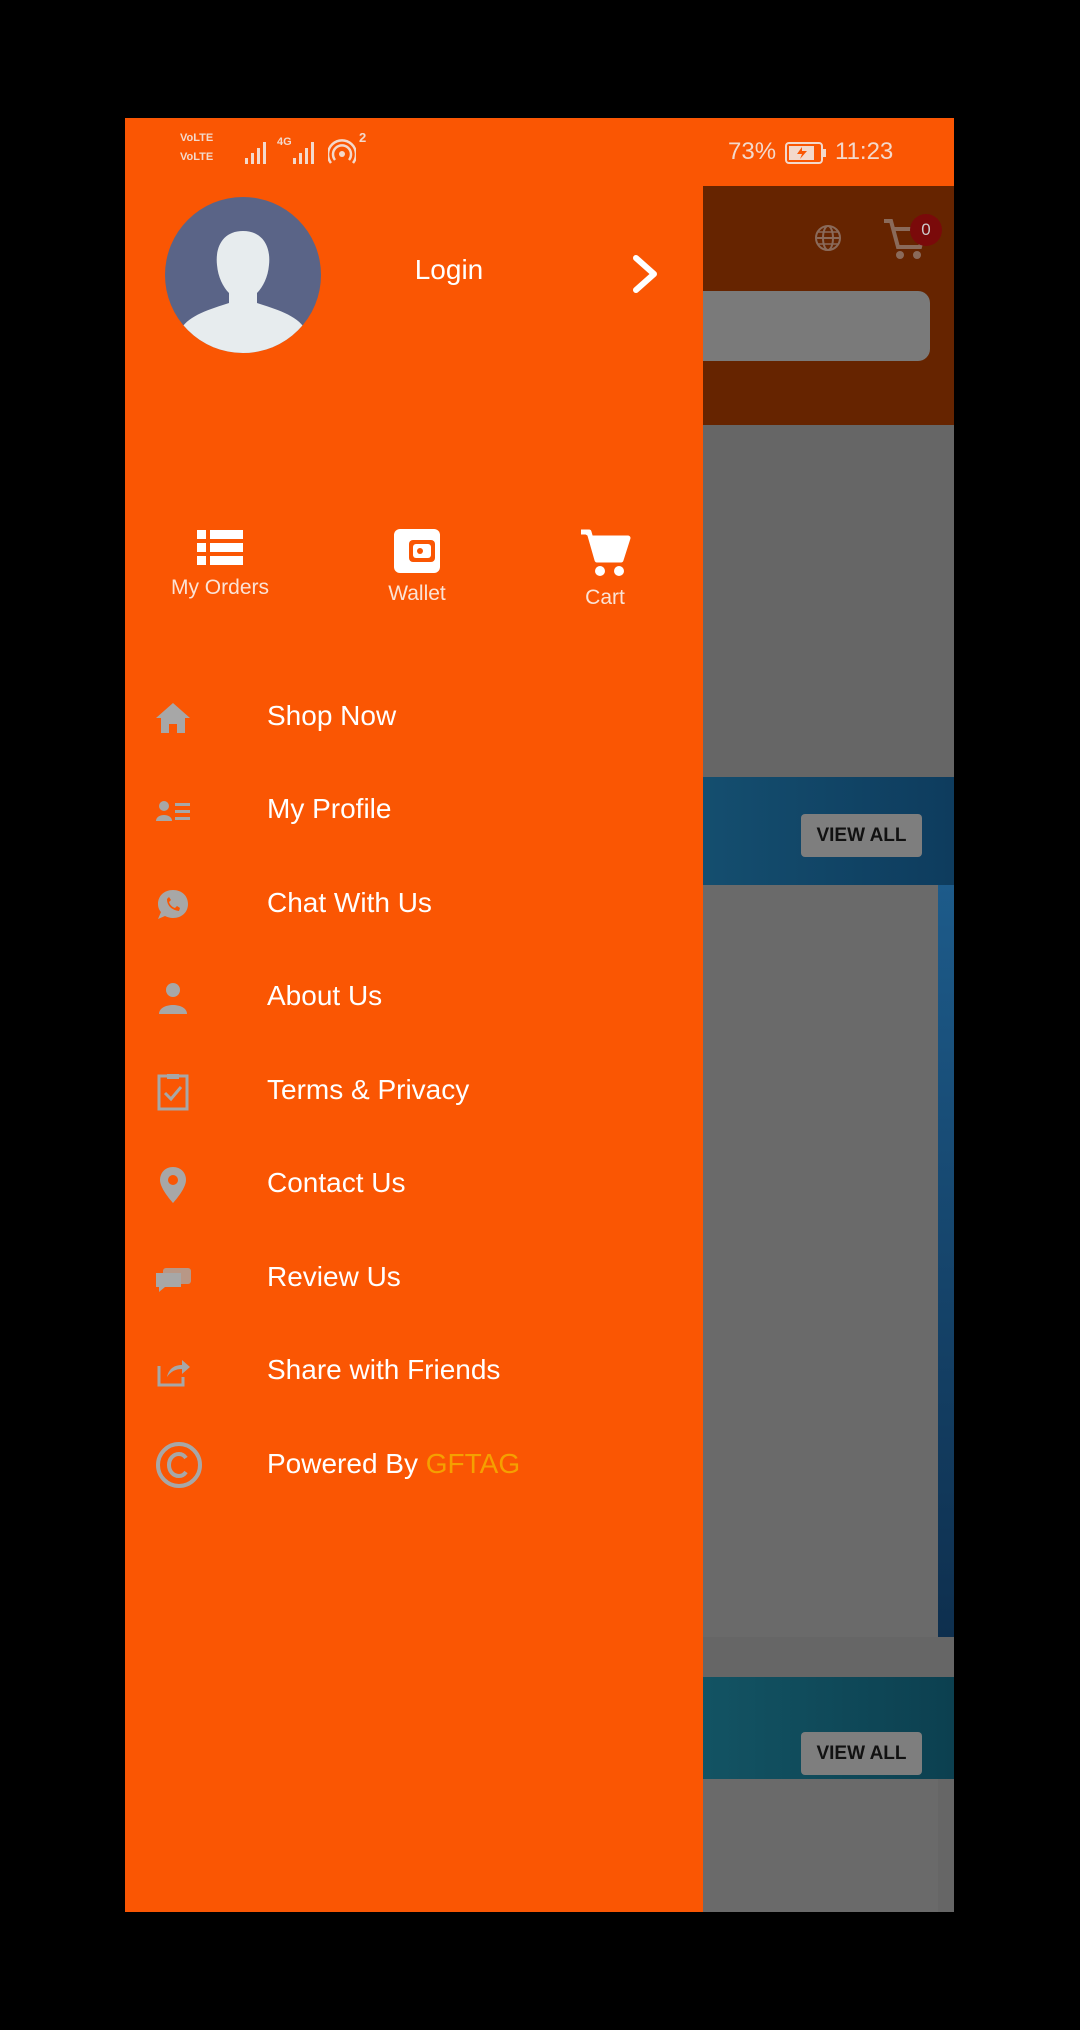 The height and width of the screenshot is (2030, 1080). I want to click on chat-bubbles-icon, so click(173, 1280).